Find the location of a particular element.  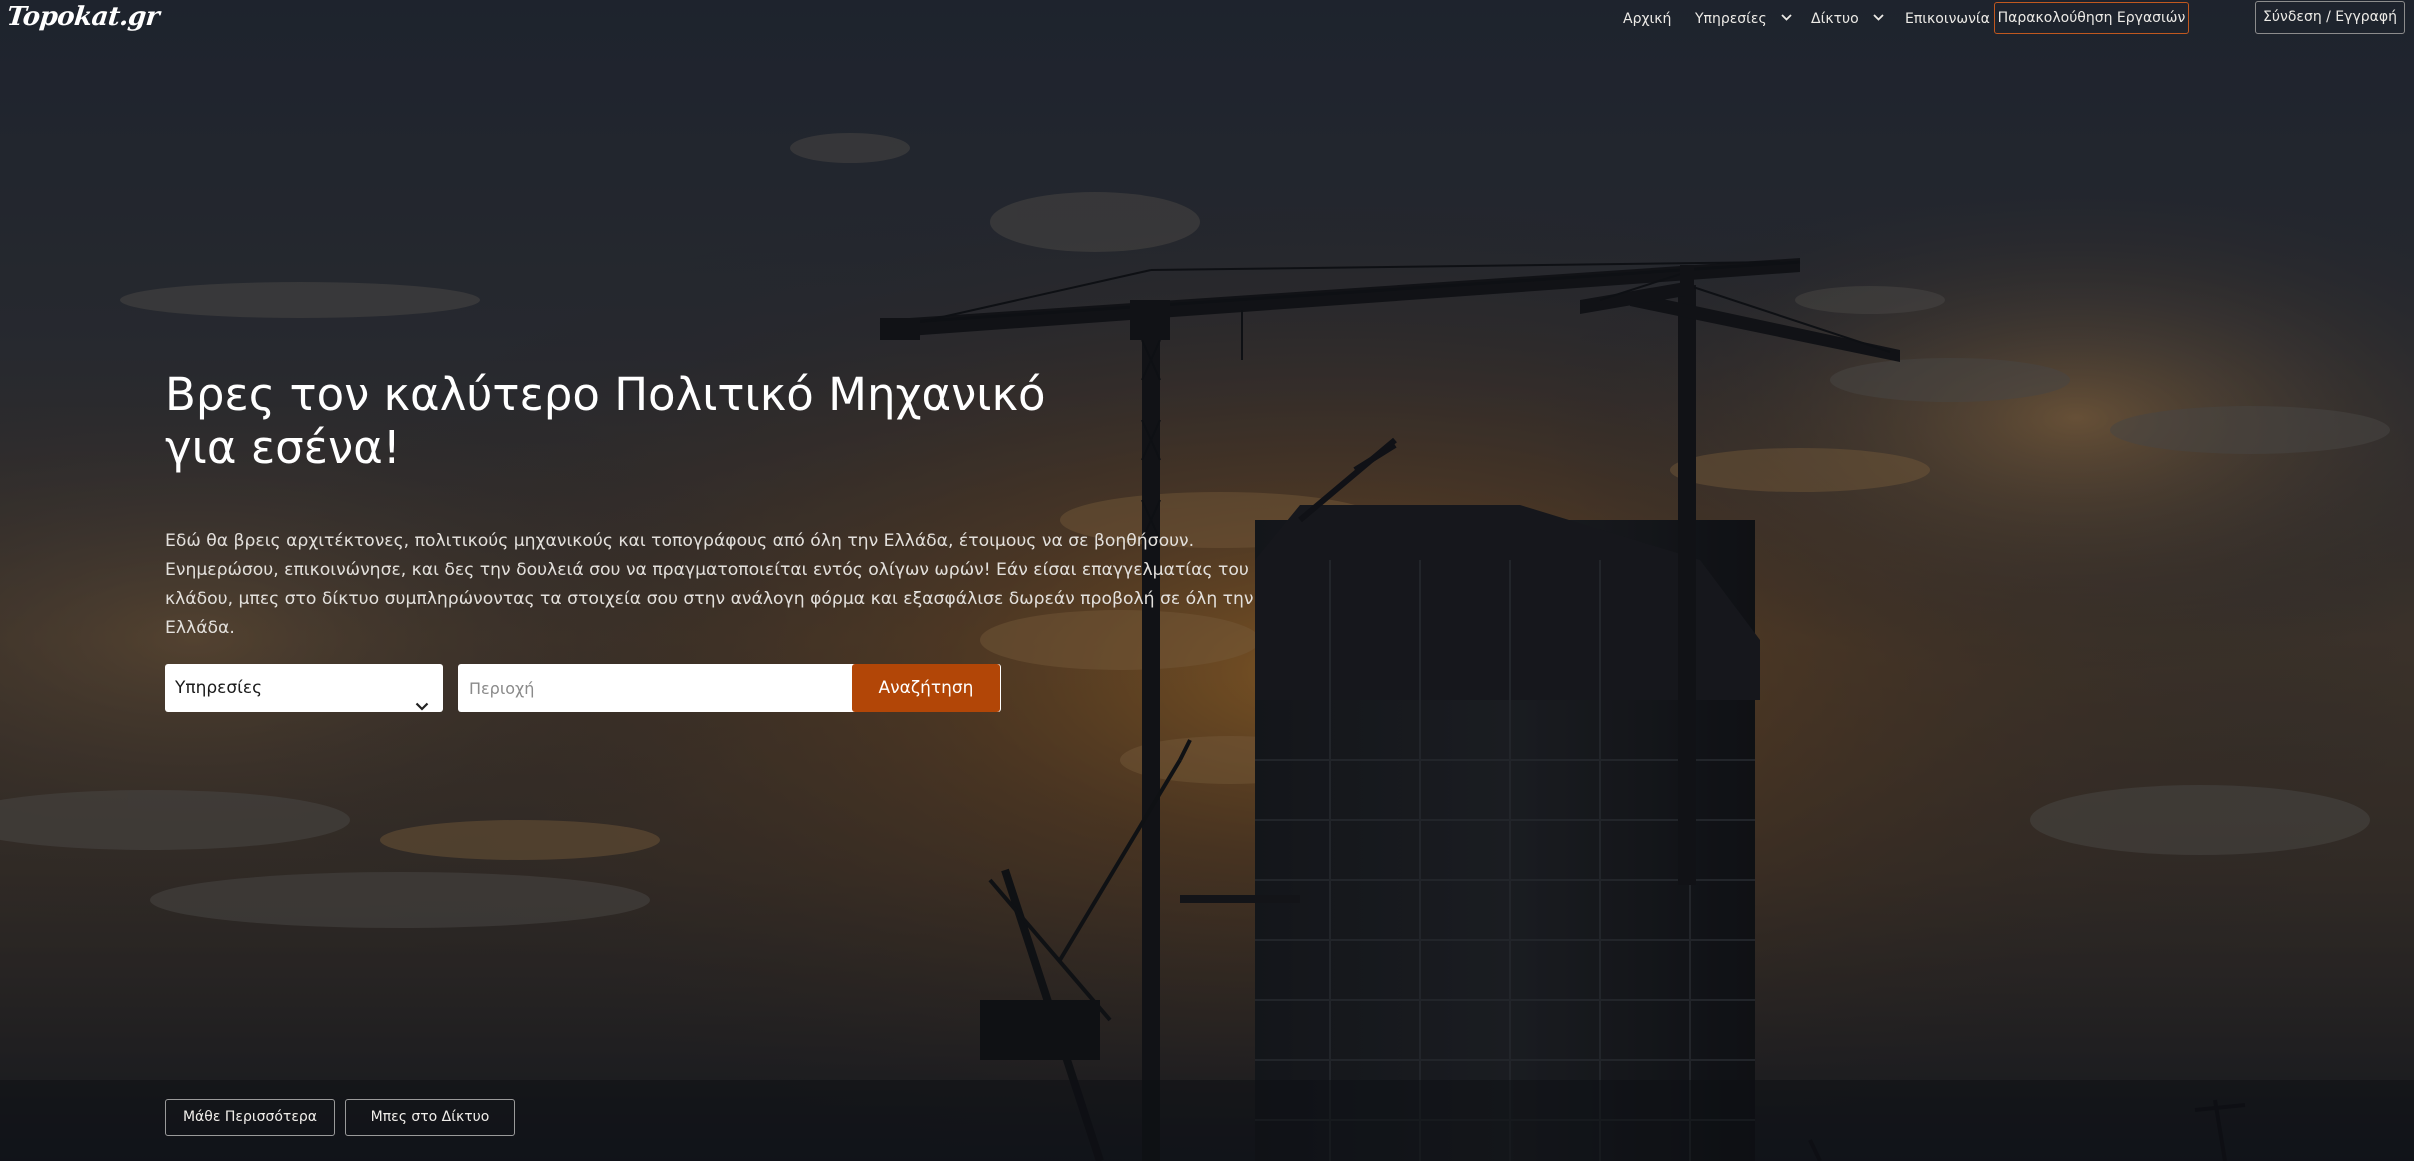

services-select-value: Υπηρεσίες is located at coordinates (219, 688).